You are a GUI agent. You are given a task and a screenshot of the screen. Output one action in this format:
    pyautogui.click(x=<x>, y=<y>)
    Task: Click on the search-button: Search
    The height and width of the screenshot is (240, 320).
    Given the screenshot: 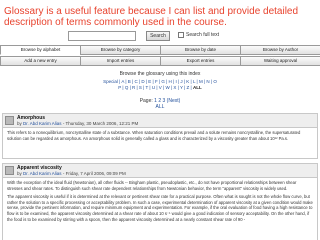 What is the action you would take?
    pyautogui.click(x=158, y=36)
    